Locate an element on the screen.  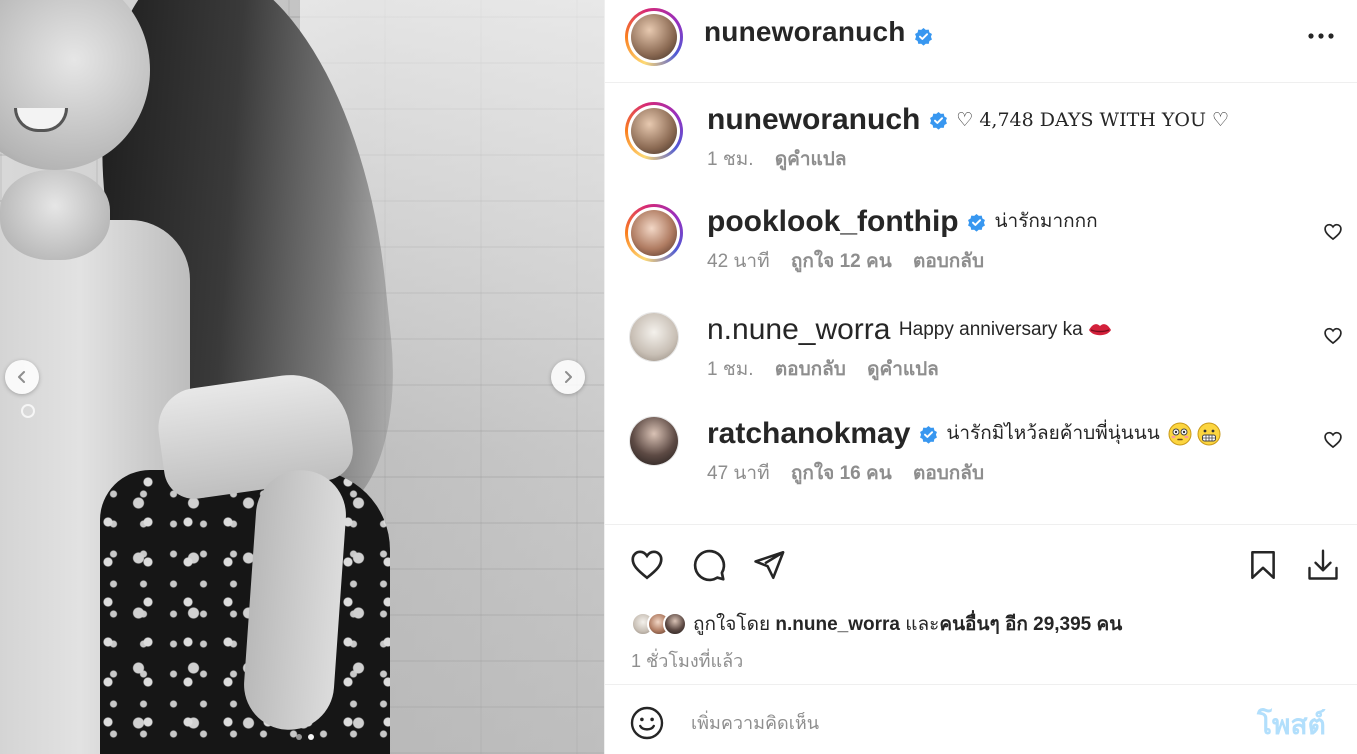
comment-text: น่ารักมิไหว้ลยค้าบพี่นุ่นนน is located at coordinates (1053, 433).